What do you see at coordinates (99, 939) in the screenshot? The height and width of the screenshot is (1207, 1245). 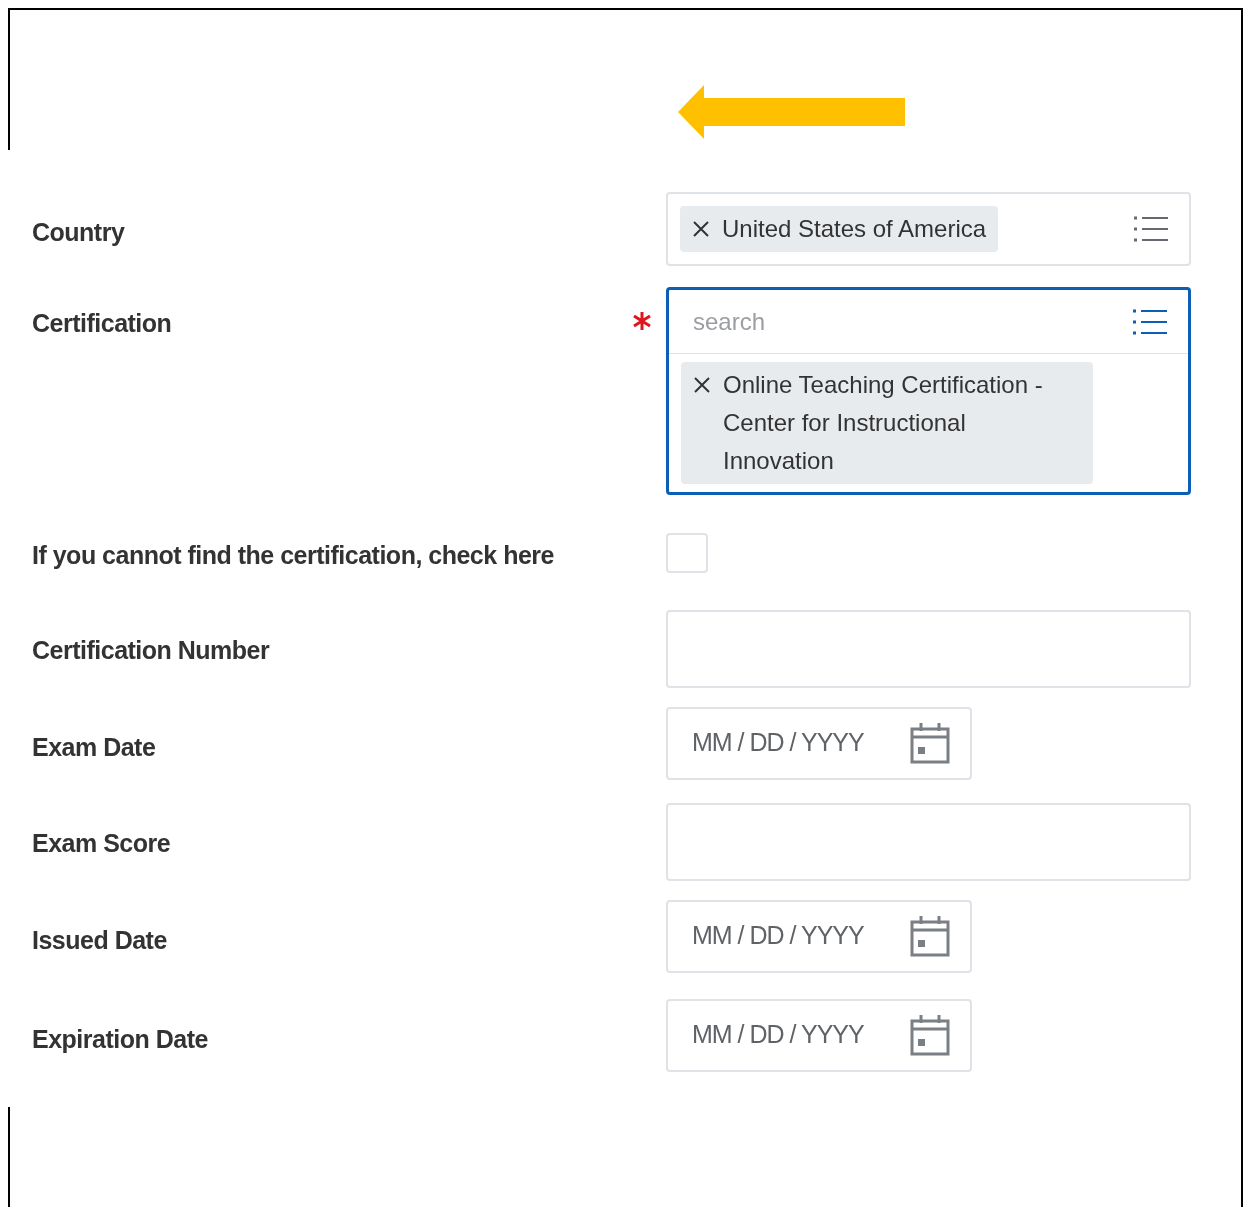 I see `field-label: Issued Date` at bounding box center [99, 939].